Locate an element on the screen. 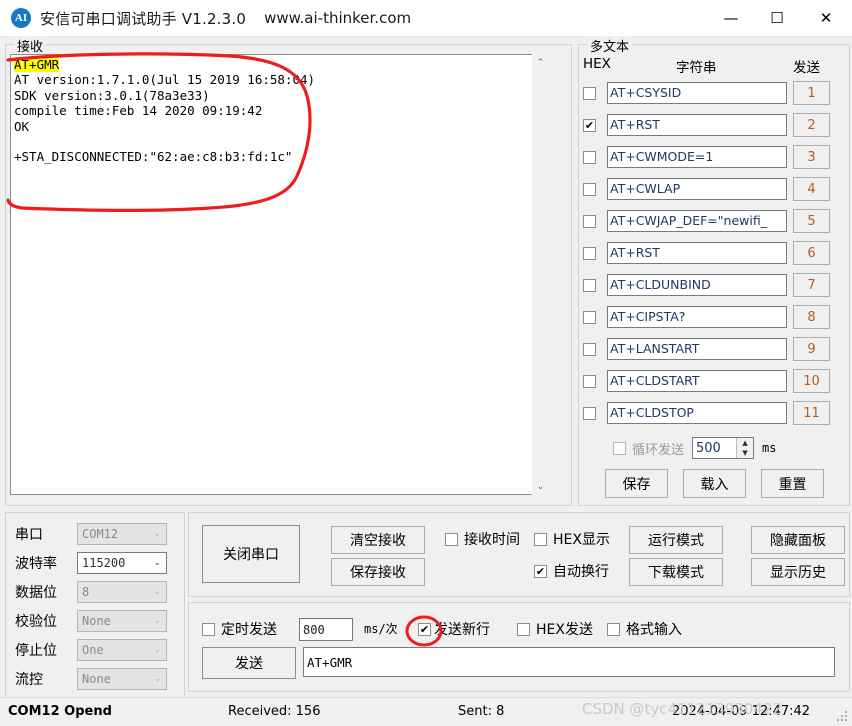  receive-scrollbar: ⌃ ⌄ is located at coordinates (540, 274).